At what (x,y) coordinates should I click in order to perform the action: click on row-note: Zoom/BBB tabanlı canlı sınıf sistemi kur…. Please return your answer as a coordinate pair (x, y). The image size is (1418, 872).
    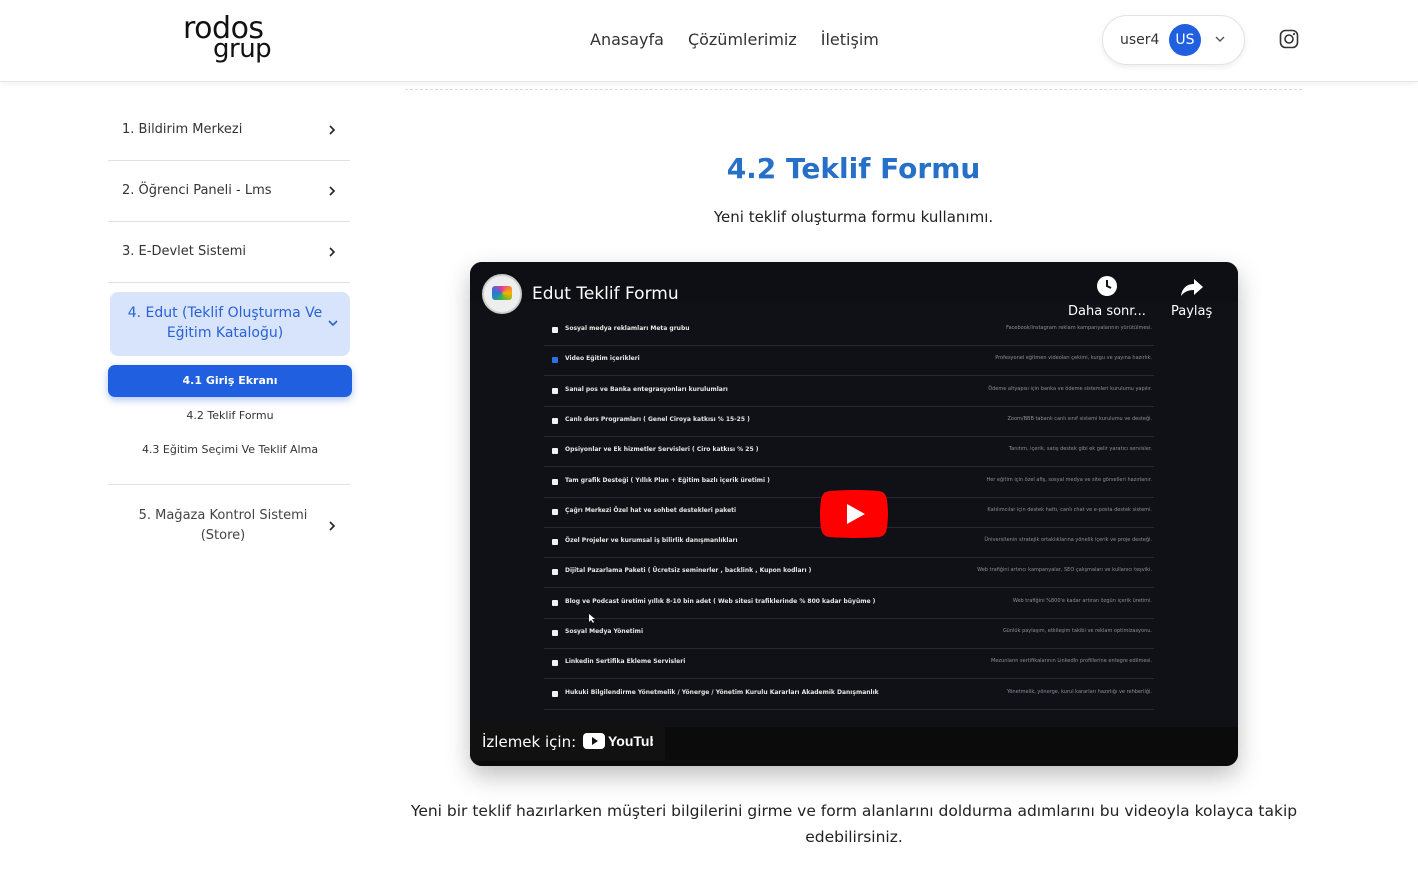
    Looking at the image, I should click on (1079, 418).